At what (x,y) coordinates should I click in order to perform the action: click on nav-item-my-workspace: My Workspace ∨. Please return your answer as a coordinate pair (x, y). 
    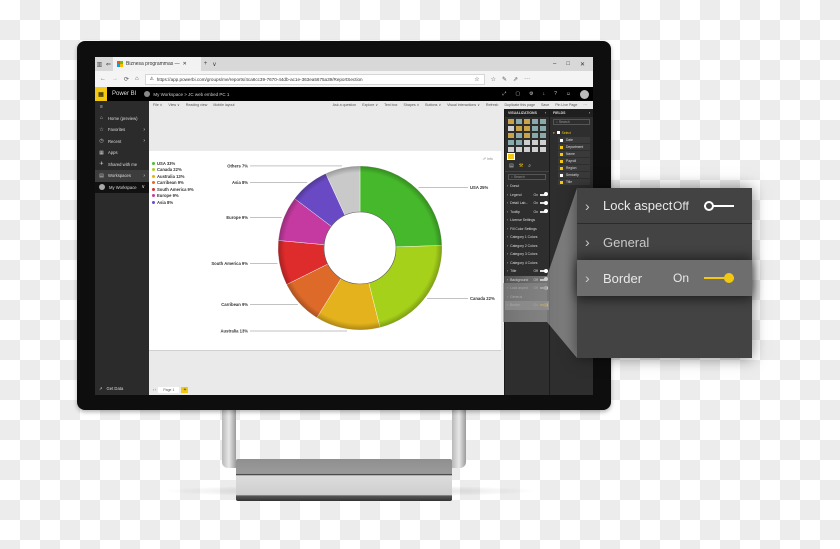
    Looking at the image, I should click on (122, 187).